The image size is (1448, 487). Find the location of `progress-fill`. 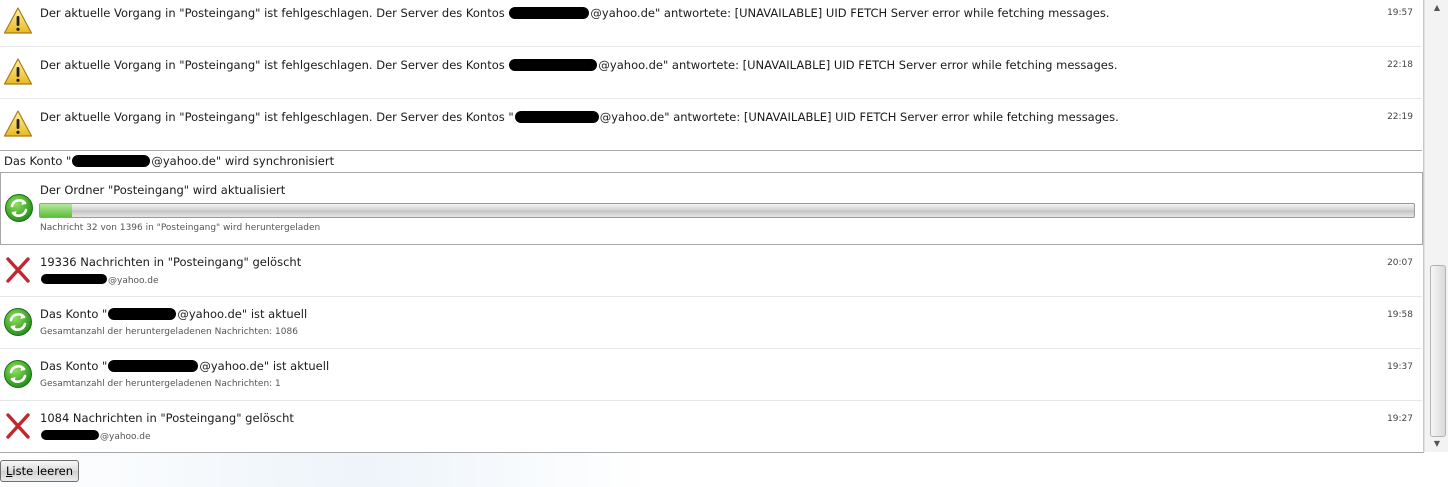

progress-fill is located at coordinates (56, 210).